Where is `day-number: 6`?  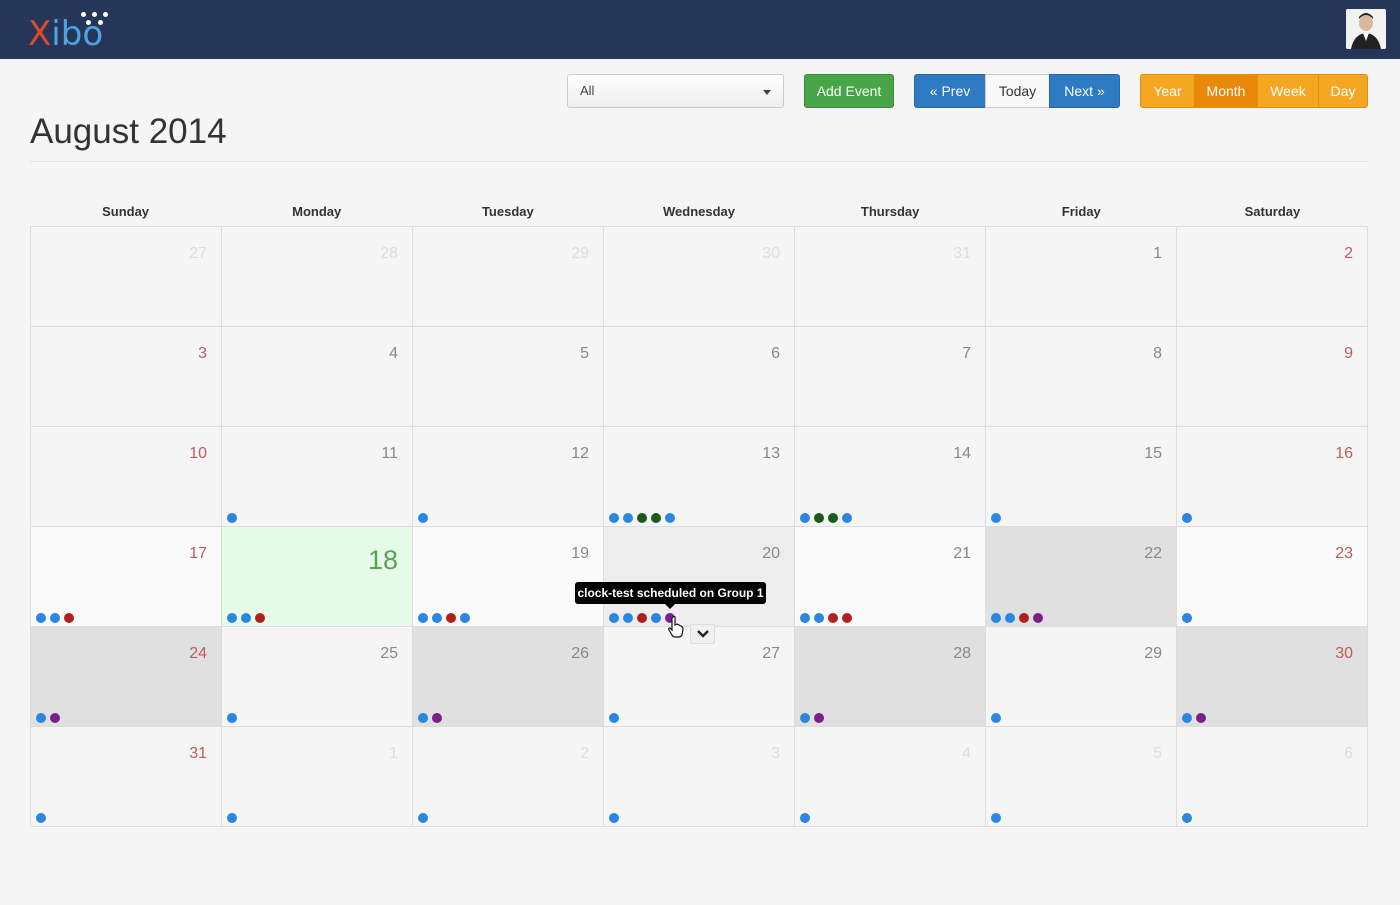 day-number: 6 is located at coordinates (1348, 754).